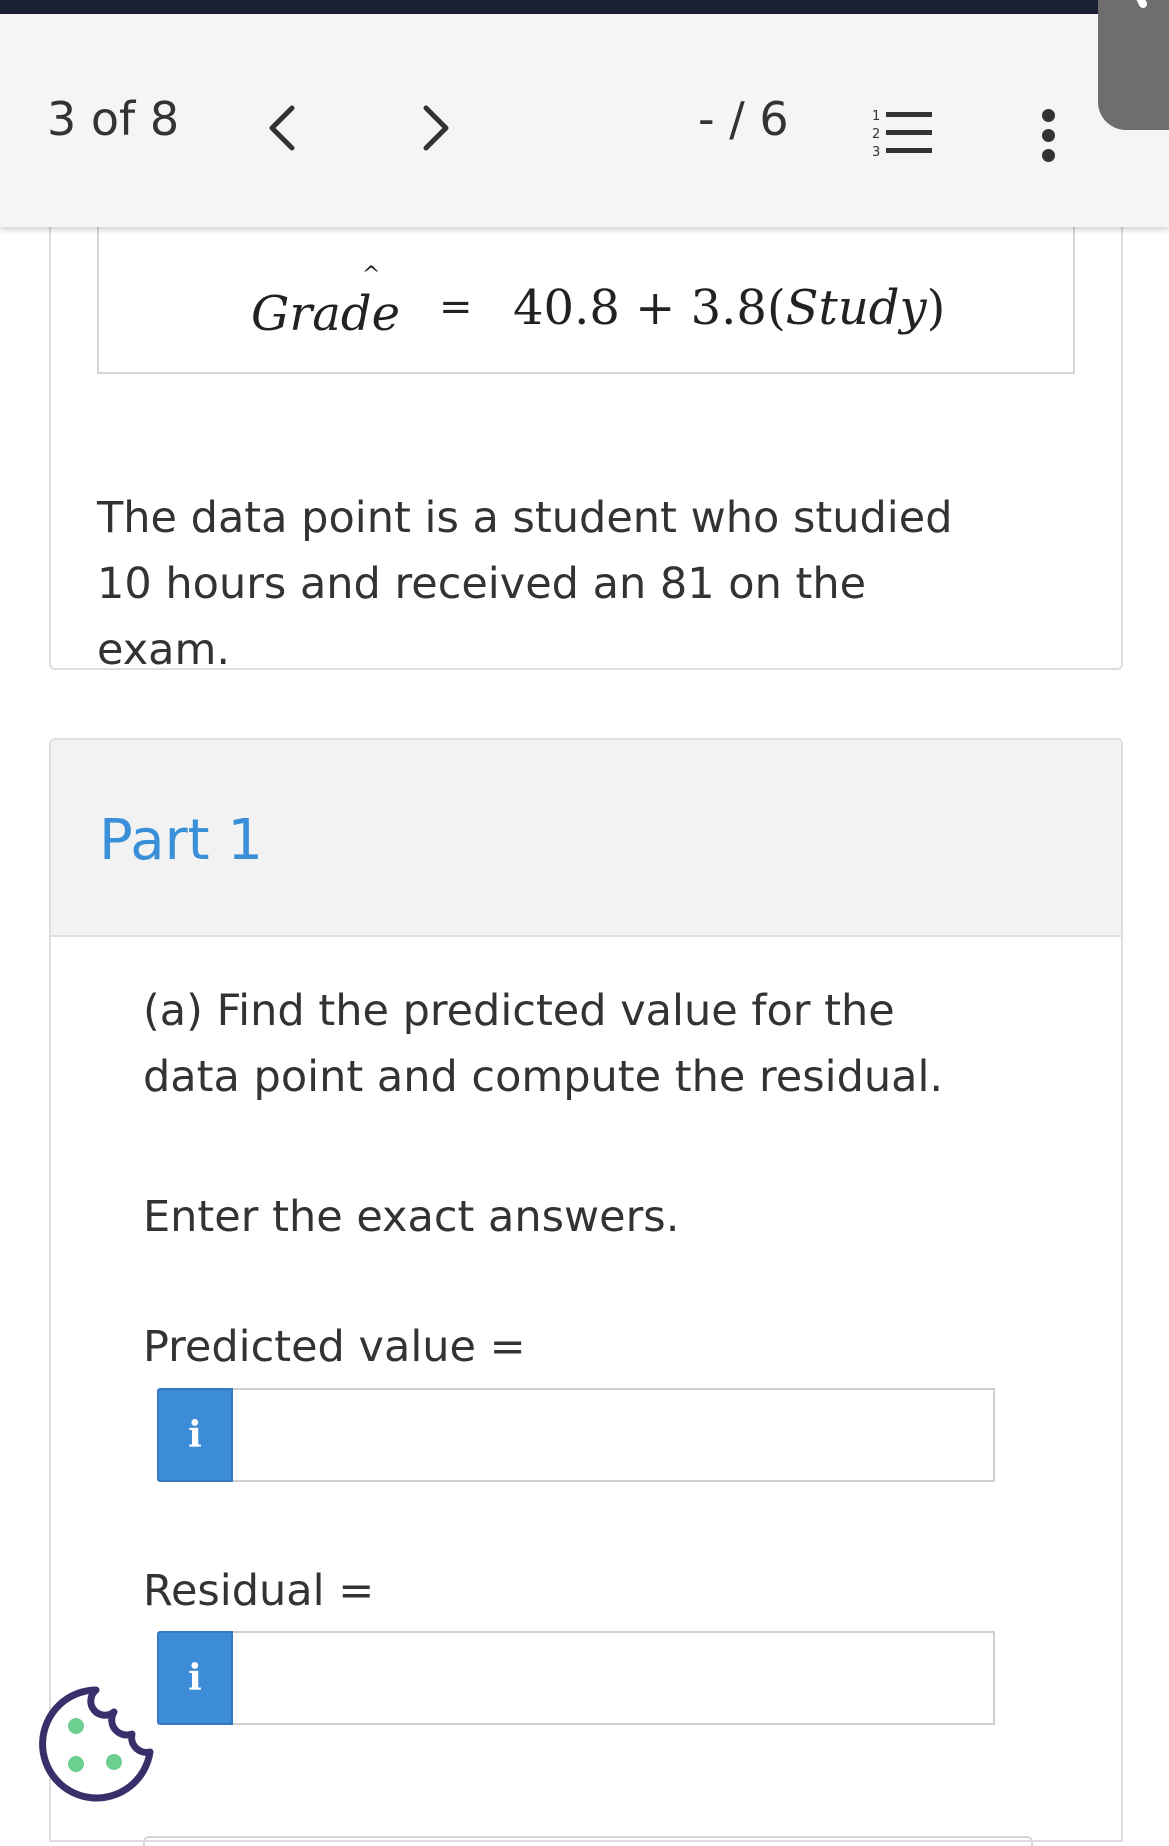  Describe the element at coordinates (614, 1435) in the screenshot. I see `predicted-value-input` at that location.